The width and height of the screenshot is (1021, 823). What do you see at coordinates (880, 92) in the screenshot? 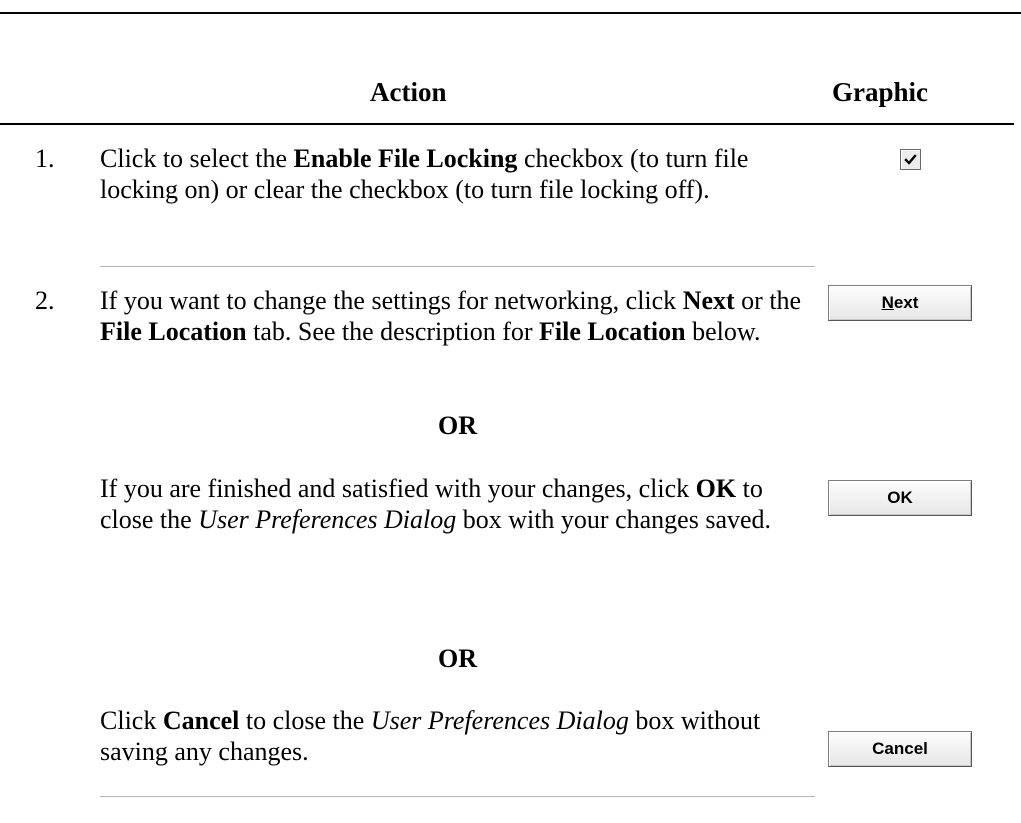
I see `graphic-column-header: Graphic` at bounding box center [880, 92].